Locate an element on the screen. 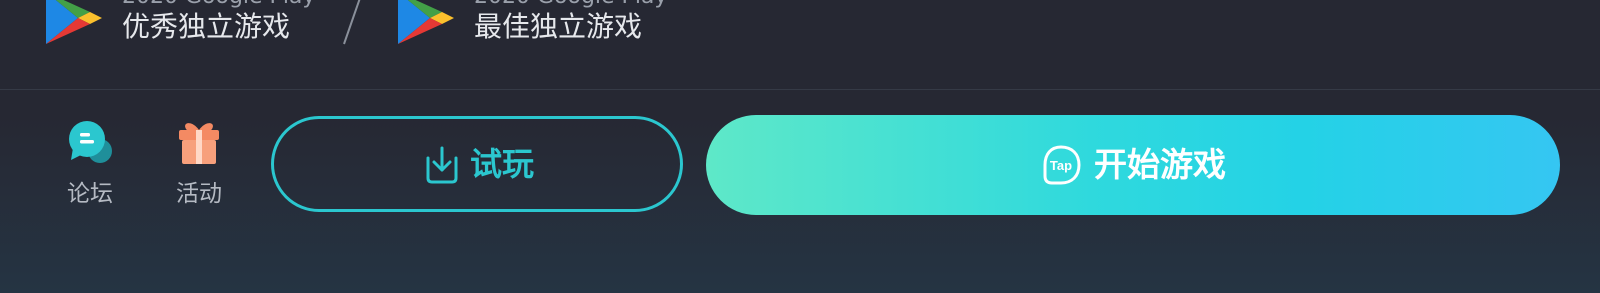 The width and height of the screenshot is (1600, 293). taptap-icon-text: Tap is located at coordinates (1061, 165).